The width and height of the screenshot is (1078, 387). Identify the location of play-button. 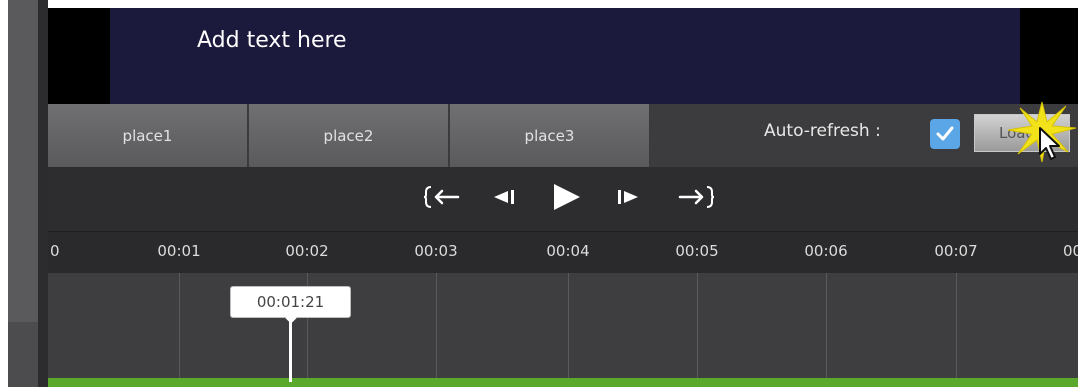
(566, 197).